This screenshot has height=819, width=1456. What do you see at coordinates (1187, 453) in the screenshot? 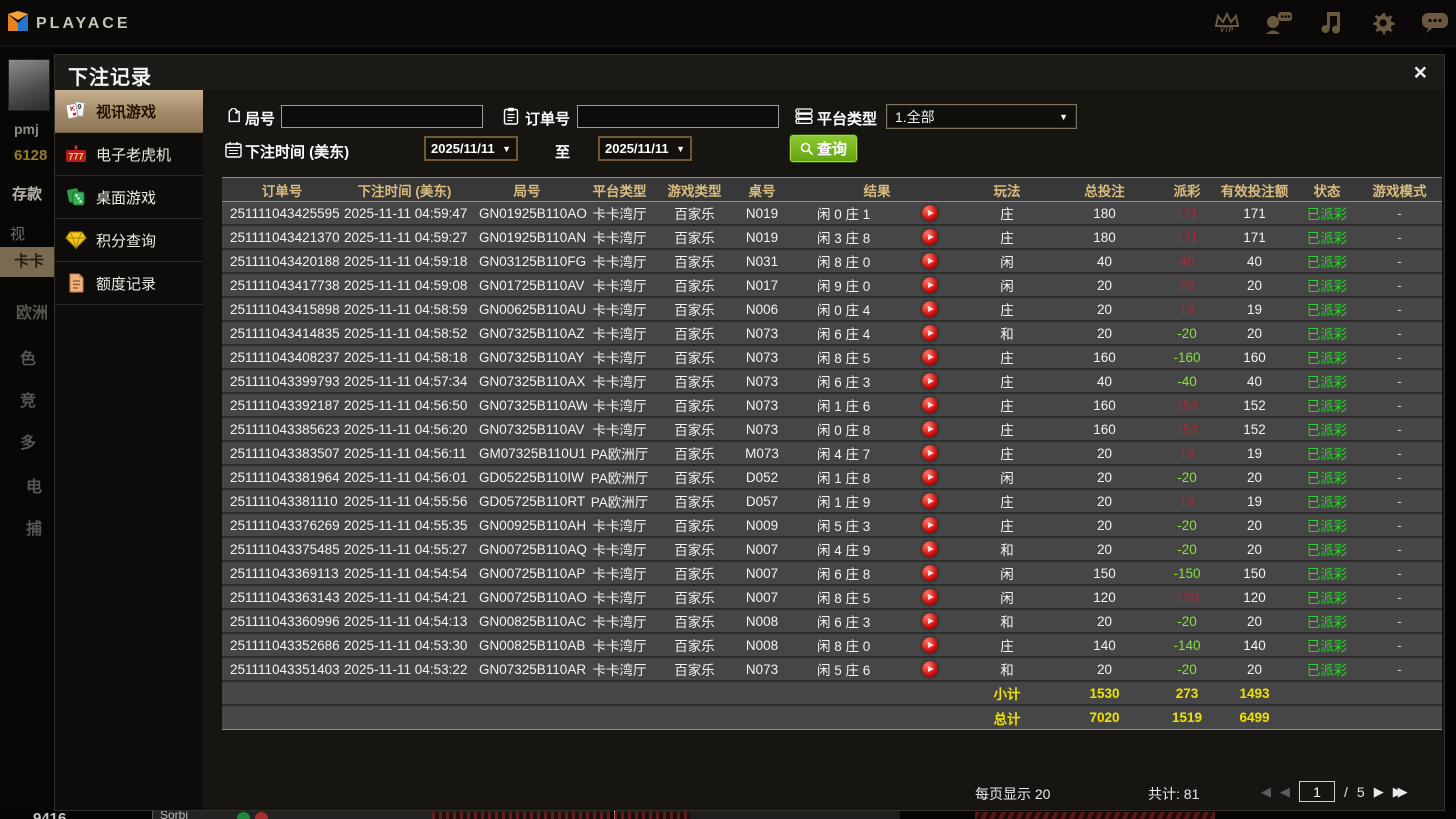
I see `cell-payout: 19` at bounding box center [1187, 453].